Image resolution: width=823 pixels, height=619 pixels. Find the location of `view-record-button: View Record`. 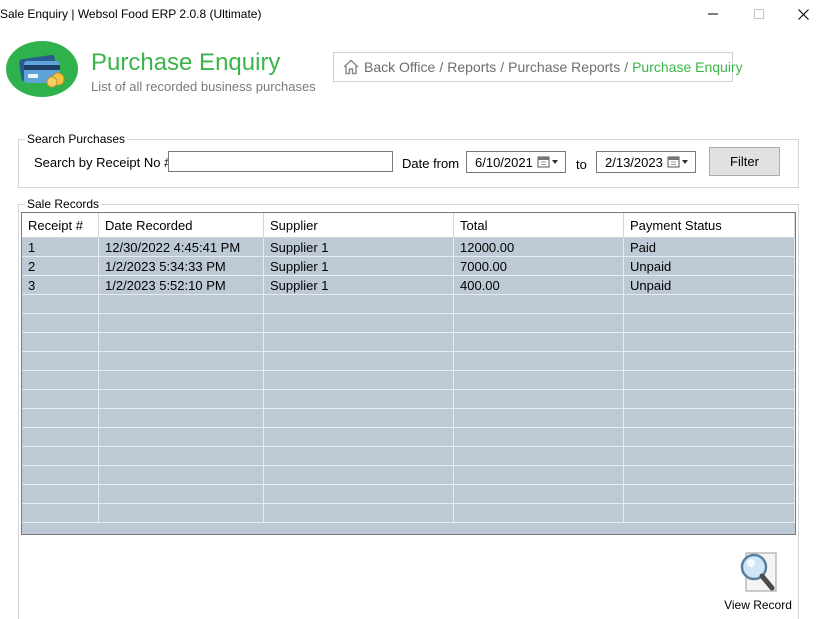

view-record-button: View Record is located at coordinates (758, 582).